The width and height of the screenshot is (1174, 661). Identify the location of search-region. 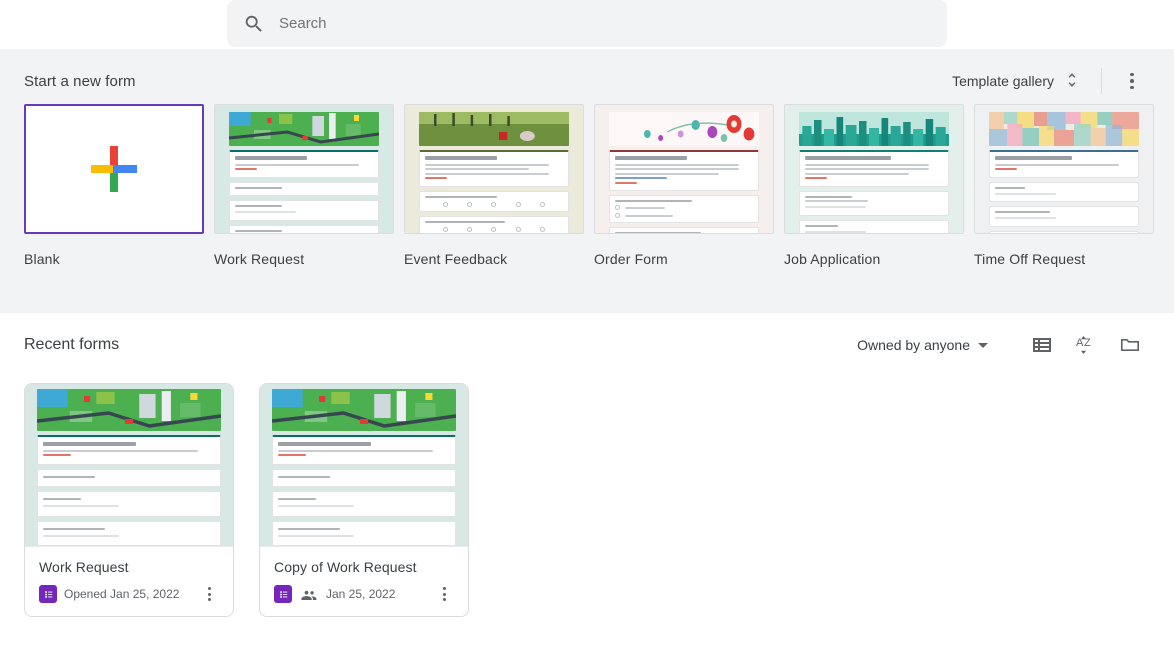
(587, 24).